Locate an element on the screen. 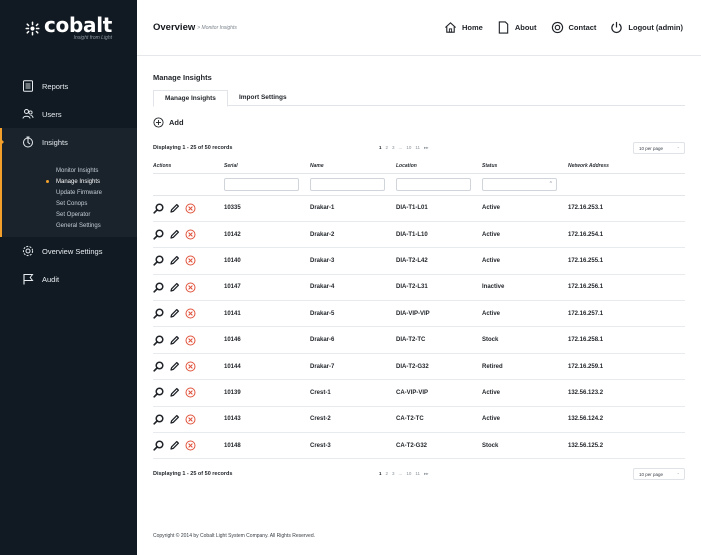  location-filter-input is located at coordinates (433, 184).